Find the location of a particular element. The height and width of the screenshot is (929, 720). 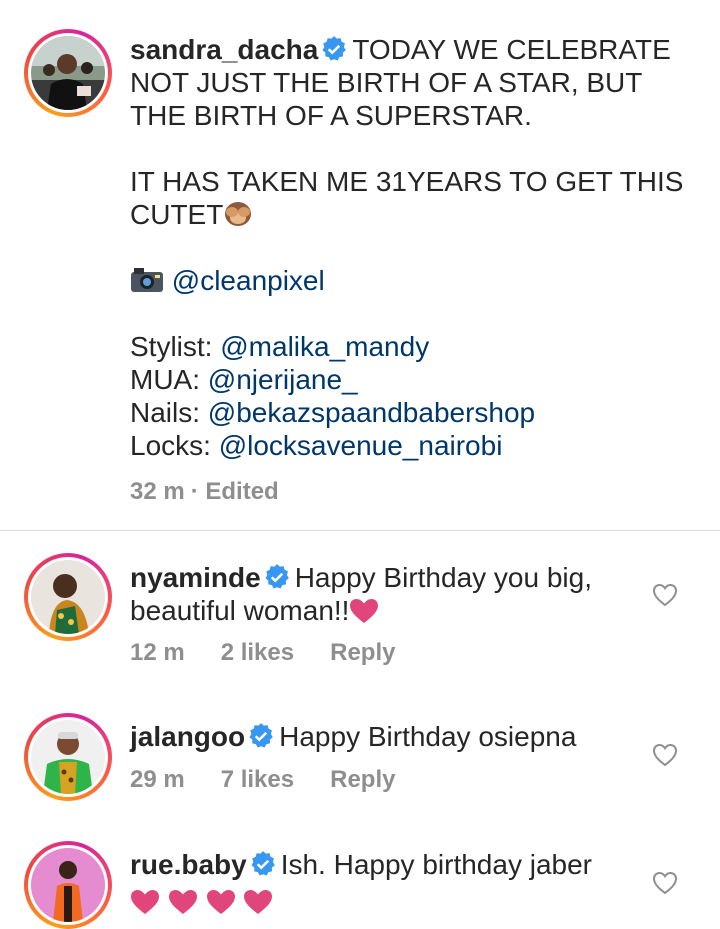

caption-line-3: THE BIRTH OF A SUPERSTAR. is located at coordinates (331, 115).